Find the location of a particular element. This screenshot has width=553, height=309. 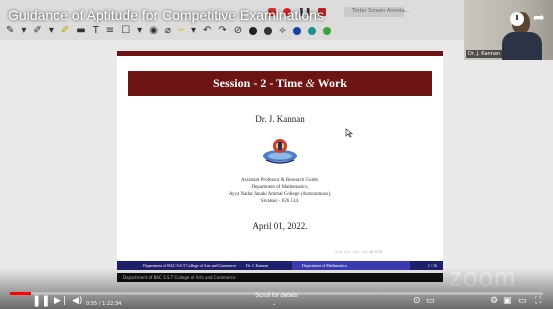

settings-icon: ⚙ is located at coordinates (494, 301).